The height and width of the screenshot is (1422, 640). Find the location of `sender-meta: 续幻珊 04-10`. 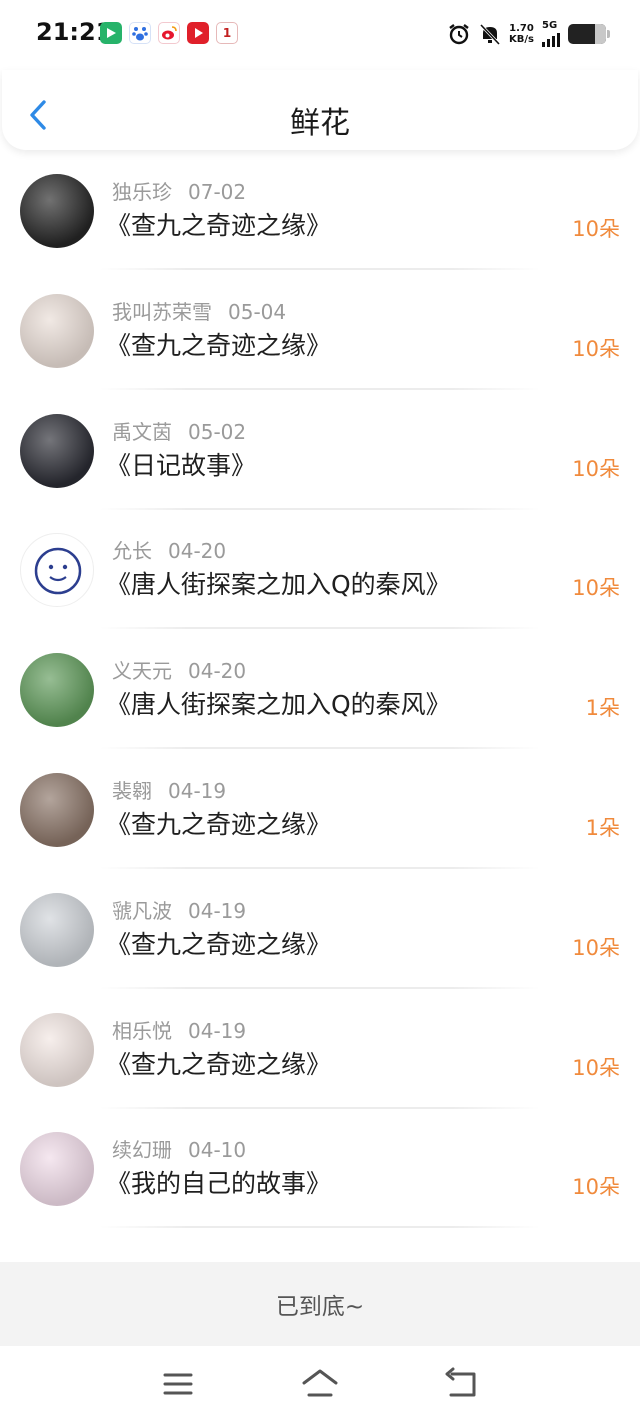

sender-meta: 续幻珊 04-10 is located at coordinates (179, 1148).